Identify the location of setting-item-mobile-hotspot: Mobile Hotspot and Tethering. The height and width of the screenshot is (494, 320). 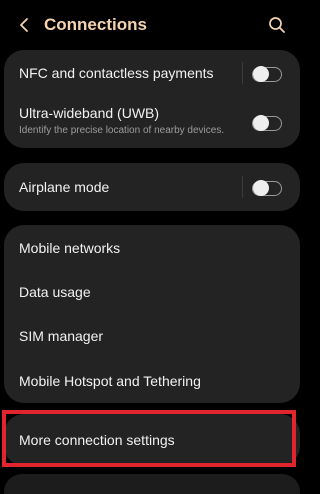
(152, 380).